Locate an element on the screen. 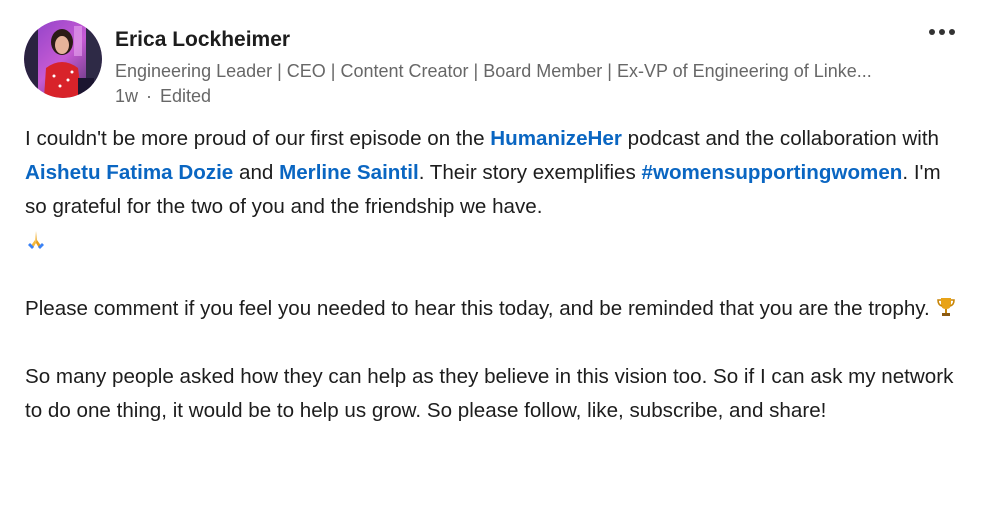  hashtag-link: #womensupportingwomen is located at coordinates (772, 172).